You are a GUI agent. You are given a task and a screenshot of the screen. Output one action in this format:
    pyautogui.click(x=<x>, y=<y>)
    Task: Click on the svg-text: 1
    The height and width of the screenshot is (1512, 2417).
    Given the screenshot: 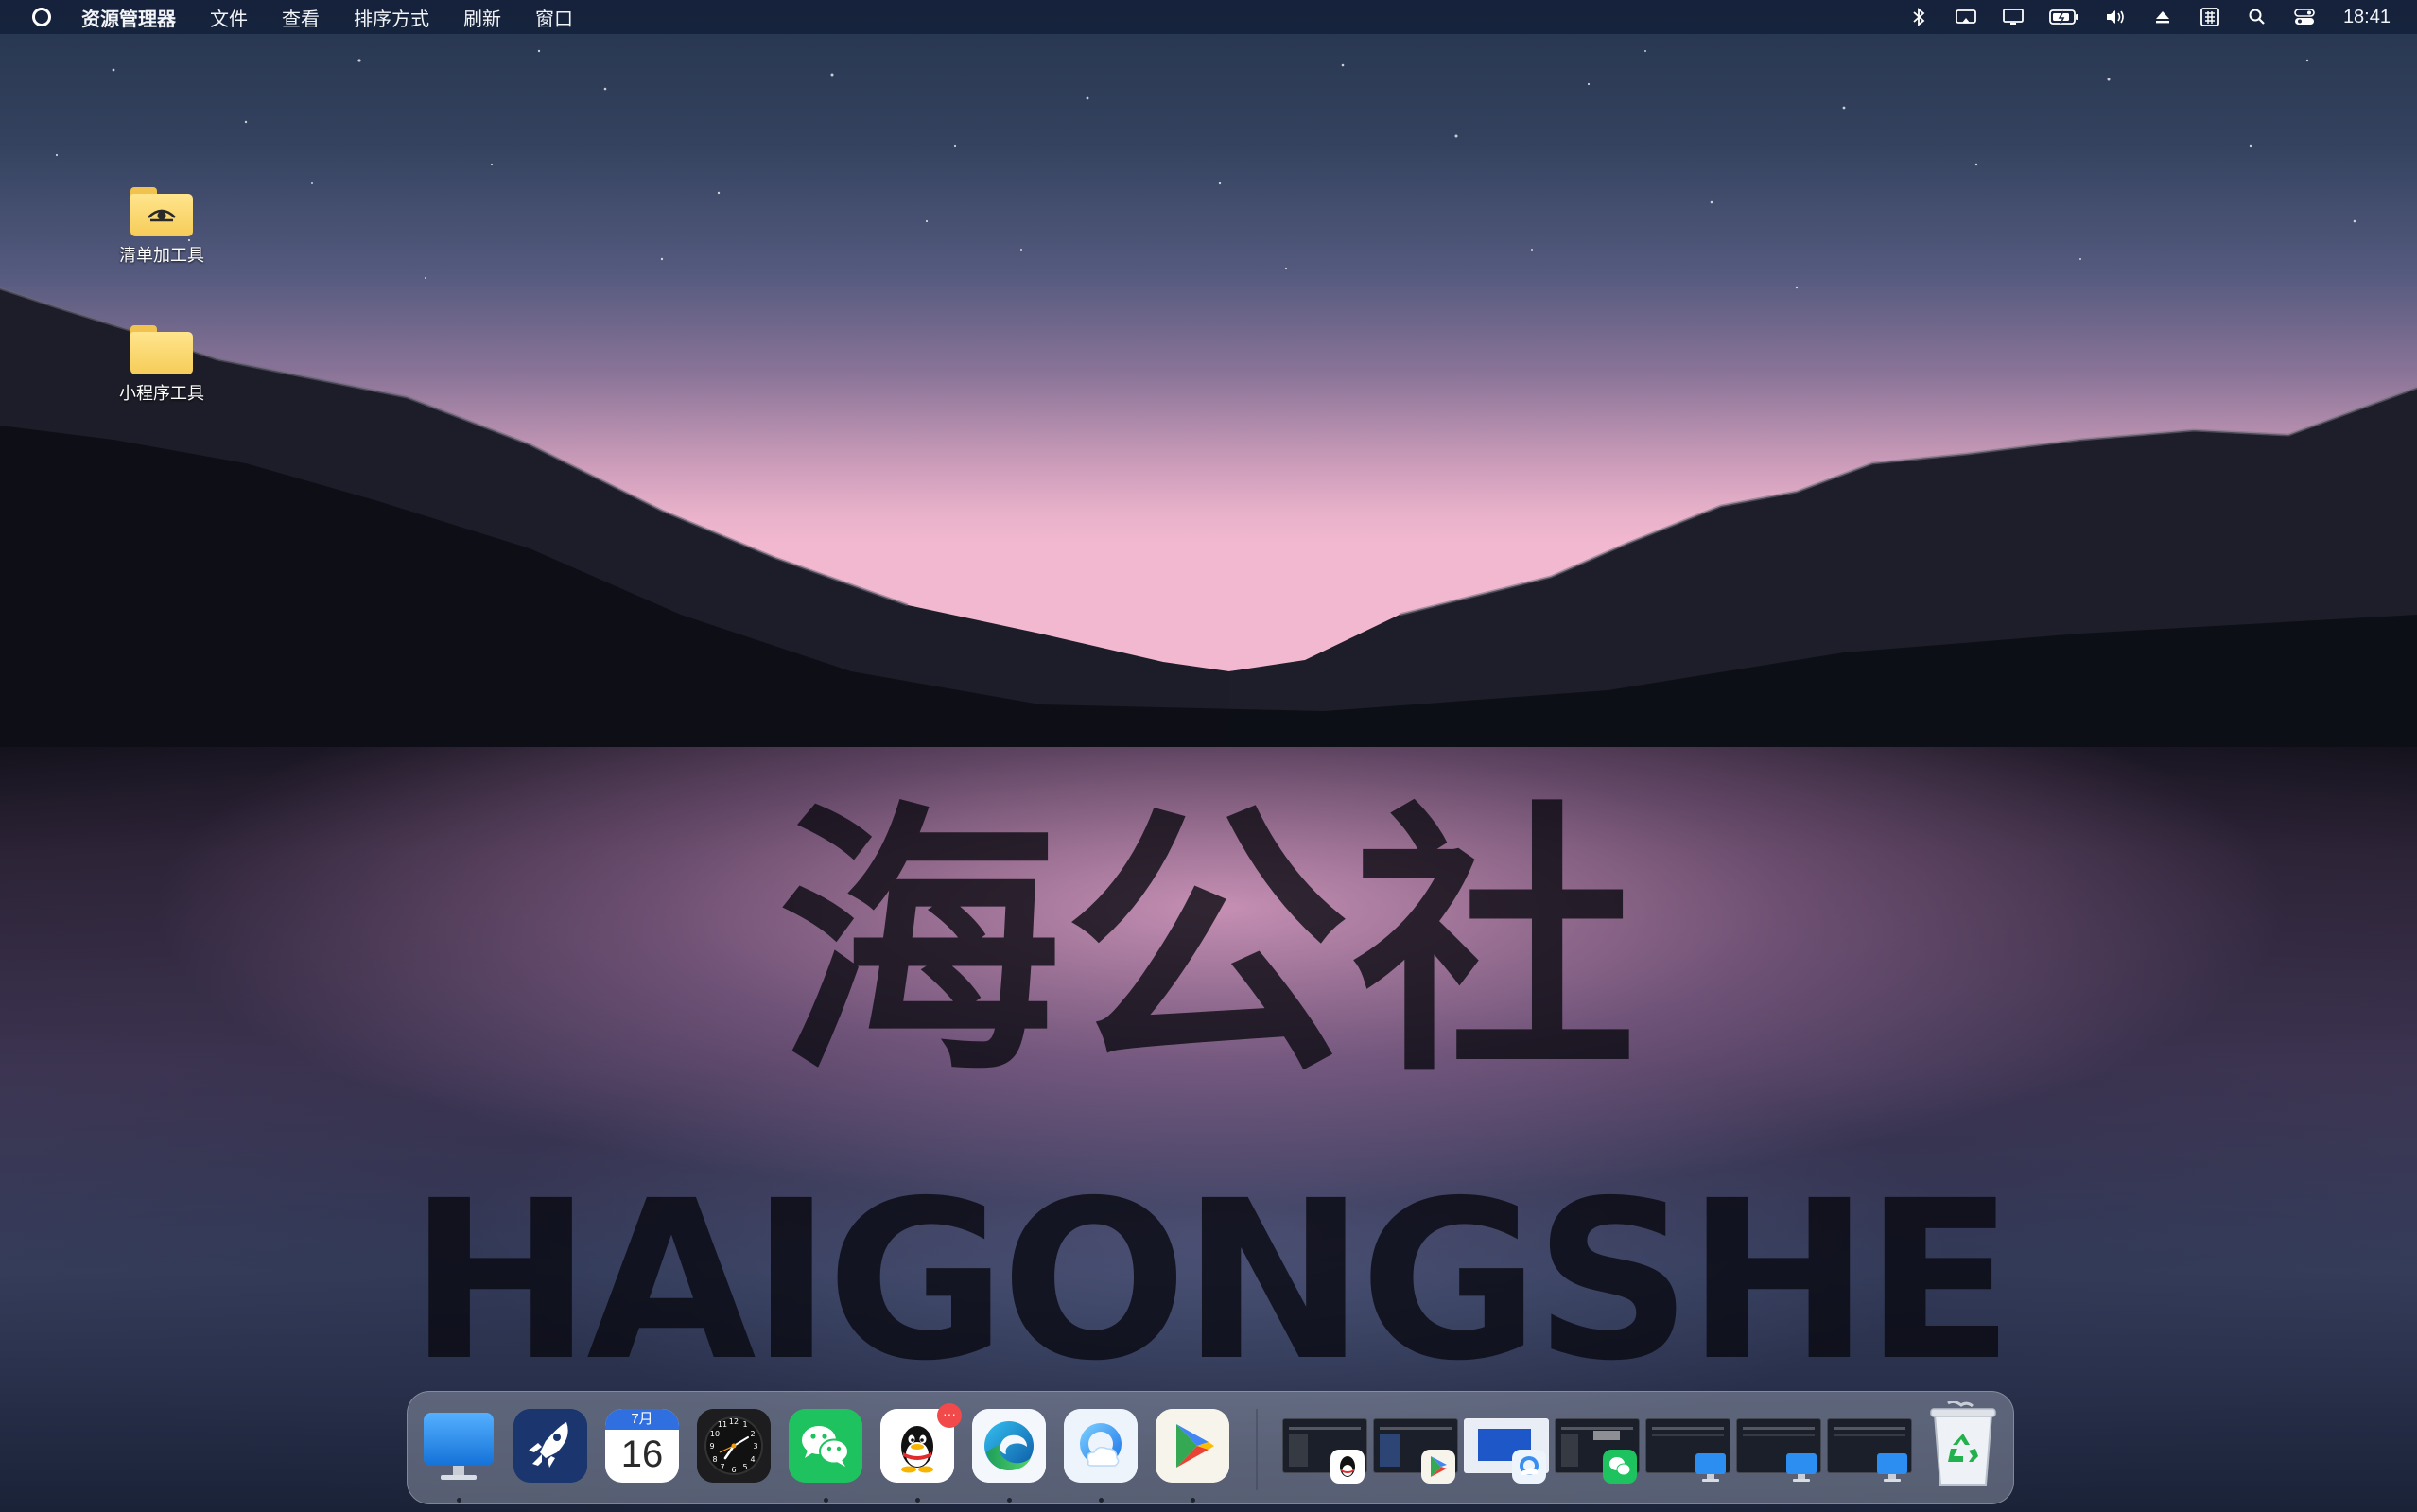 What is the action you would take?
    pyautogui.click(x=744, y=1424)
    